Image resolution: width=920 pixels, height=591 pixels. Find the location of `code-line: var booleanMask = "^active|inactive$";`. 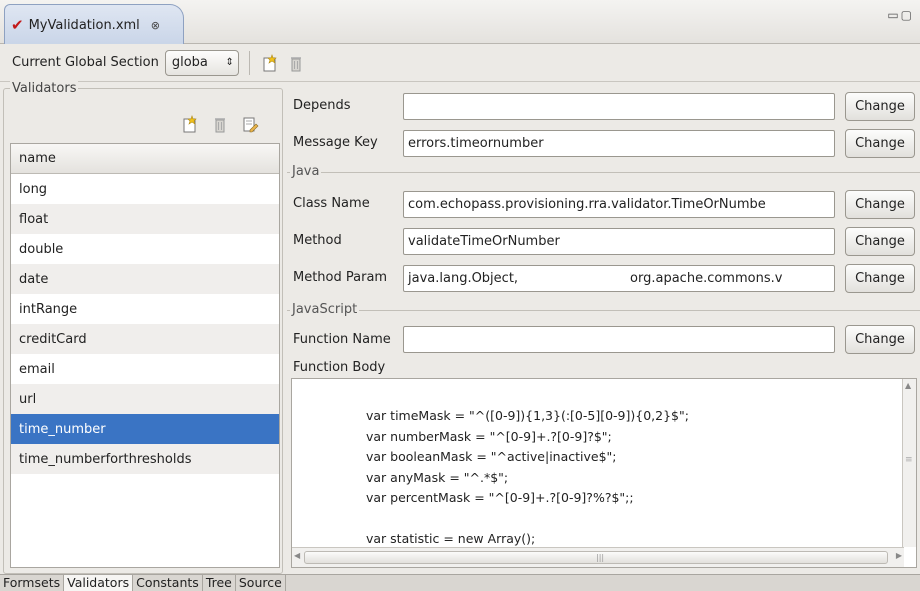

code-line: var booleanMask = "^active|inactive$"; is located at coordinates (491, 456).